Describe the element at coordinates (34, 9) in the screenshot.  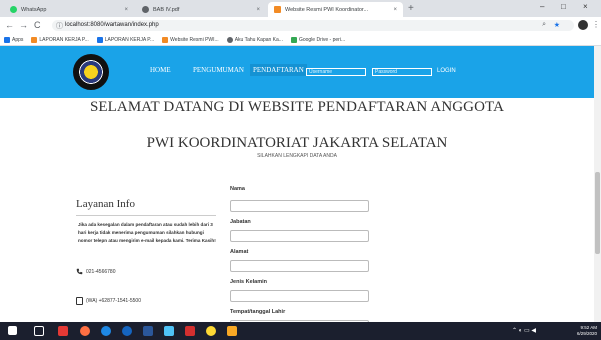
I see `tab-label: WhatsApp` at that location.